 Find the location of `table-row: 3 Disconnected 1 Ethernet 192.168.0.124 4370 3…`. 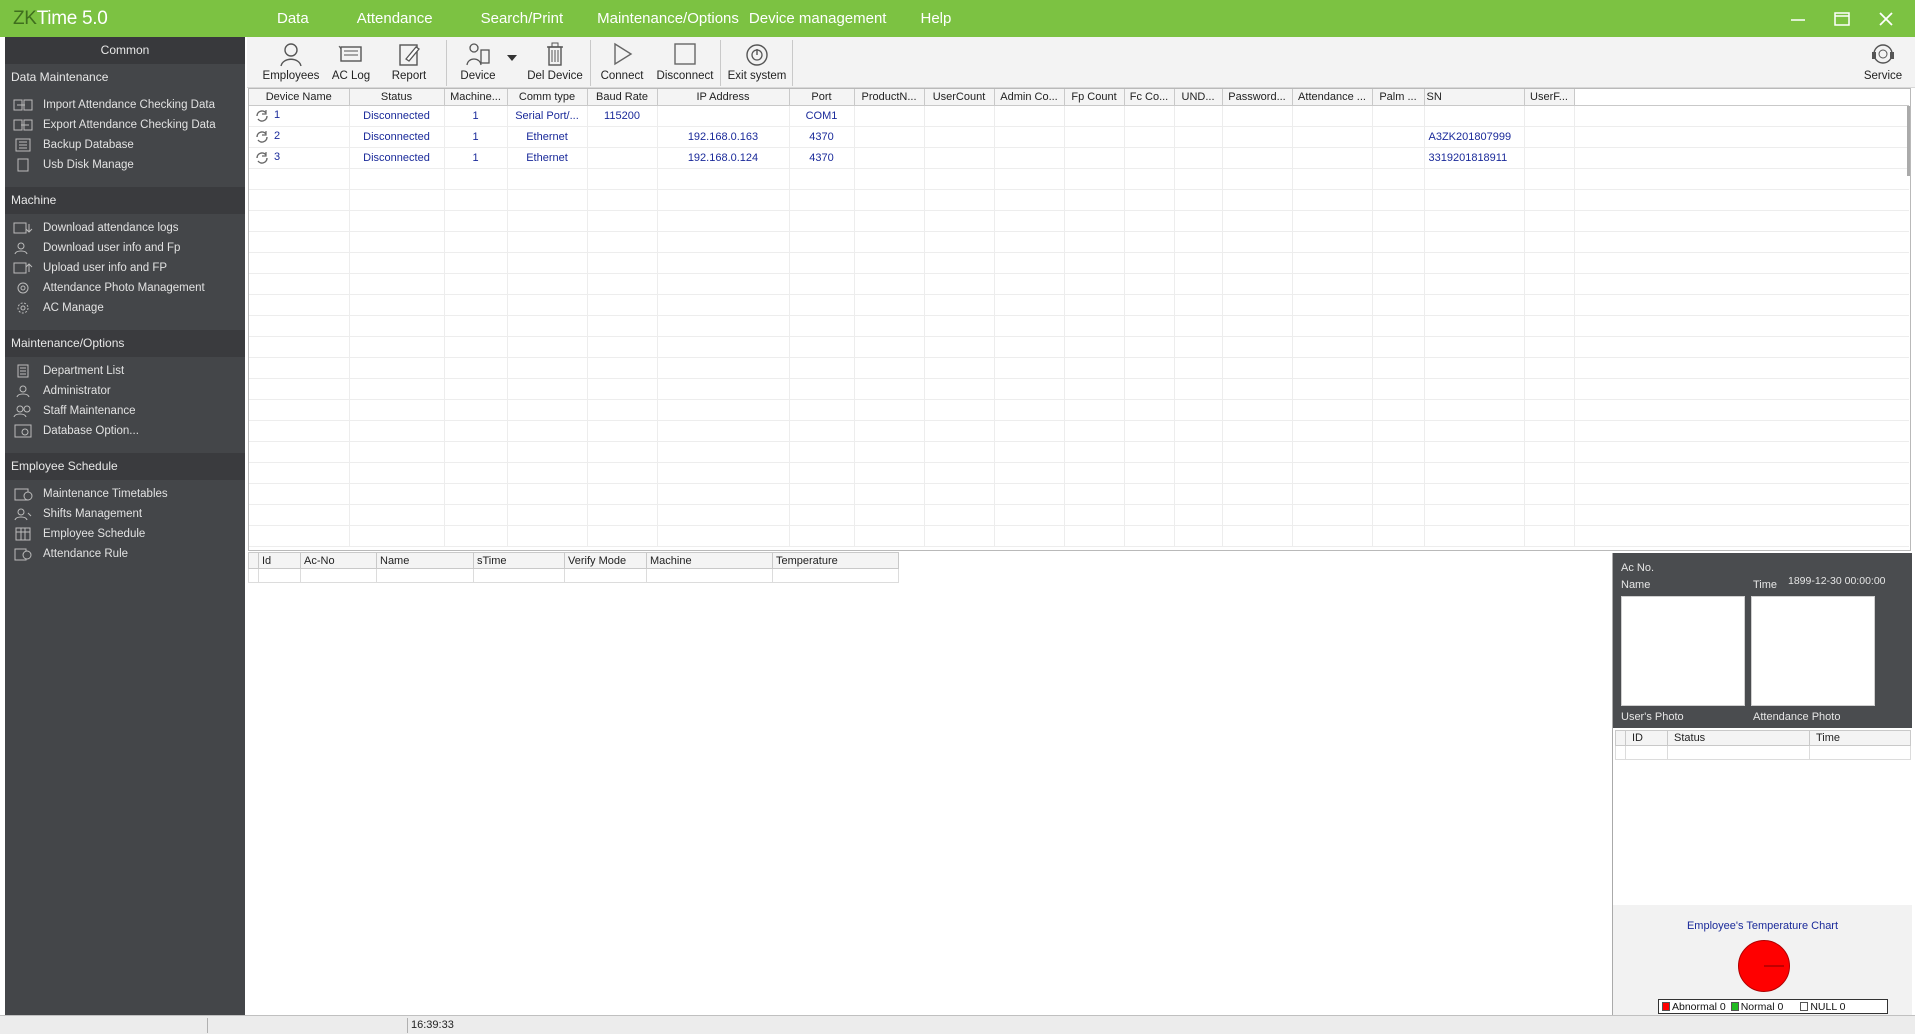

table-row: 3 Disconnected 1 Ethernet 192.168.0.124 4370 3… is located at coordinates (1079, 158).